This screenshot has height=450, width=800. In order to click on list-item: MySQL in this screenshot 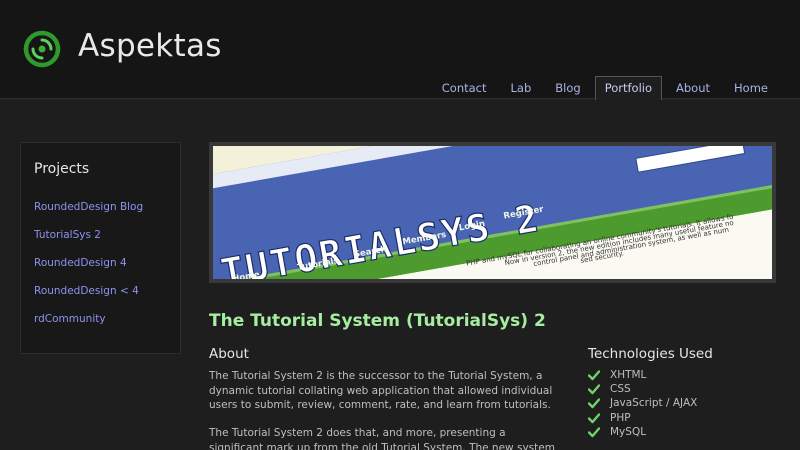, I will do `click(642, 432)`.